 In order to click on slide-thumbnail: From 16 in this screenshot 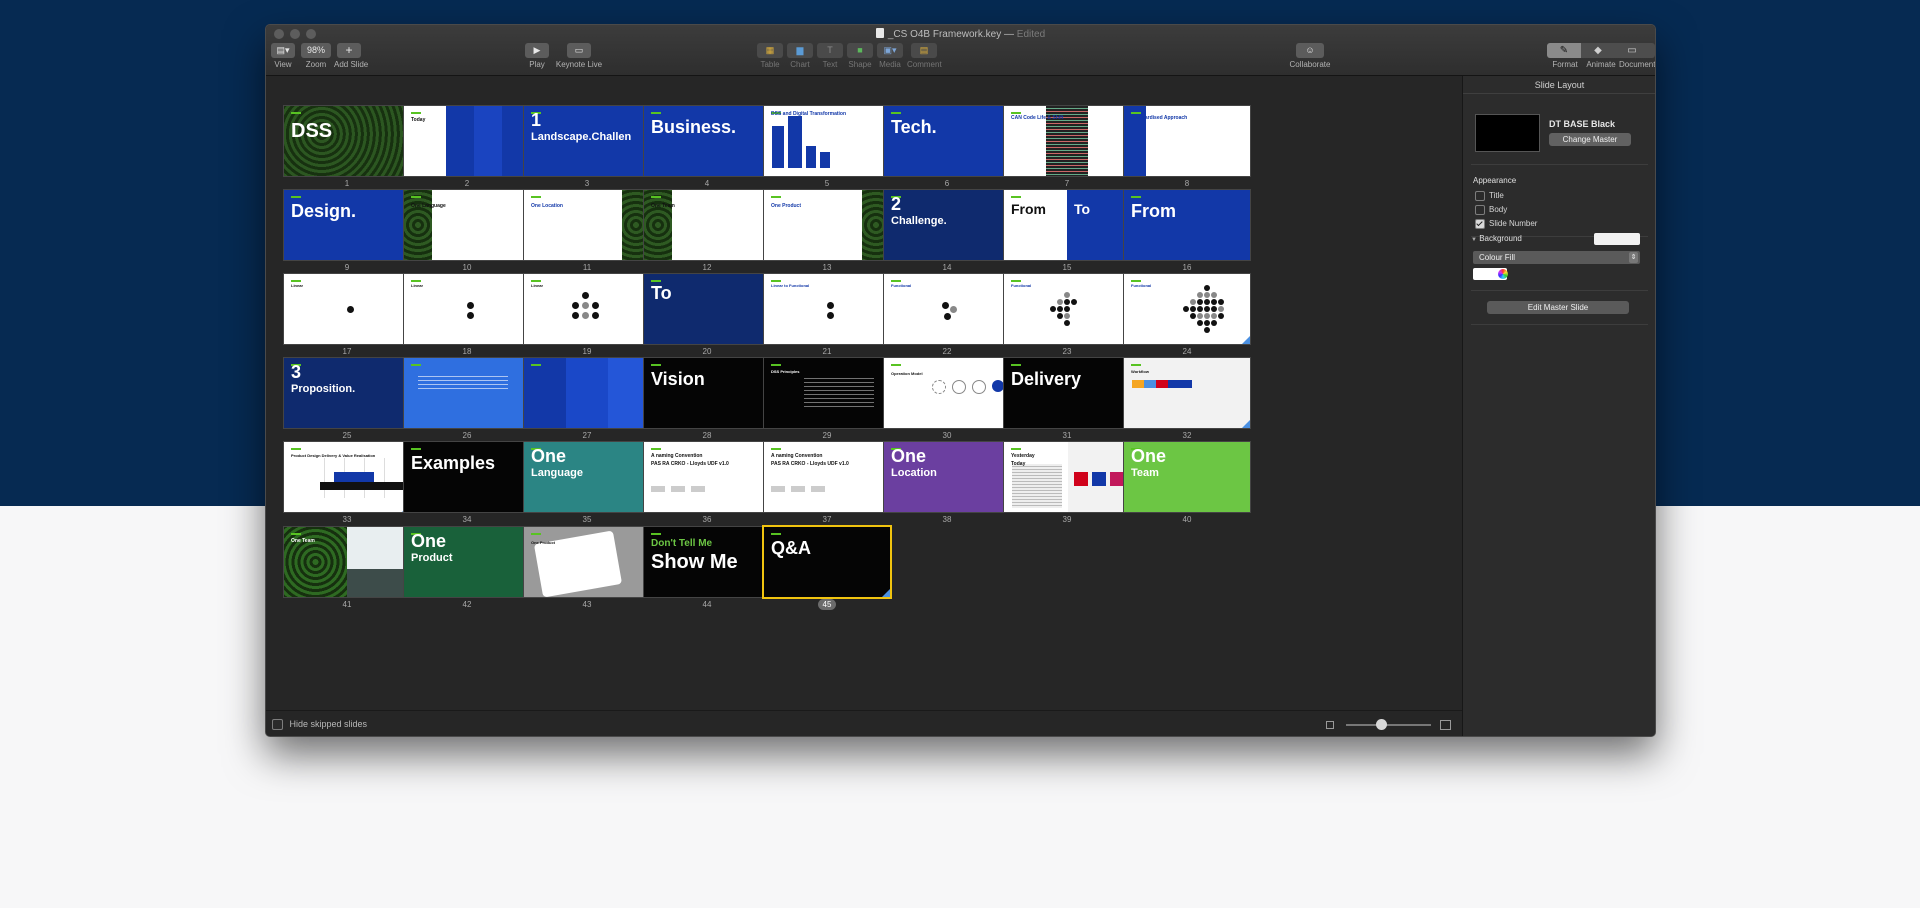, I will do `click(1187, 232)`.